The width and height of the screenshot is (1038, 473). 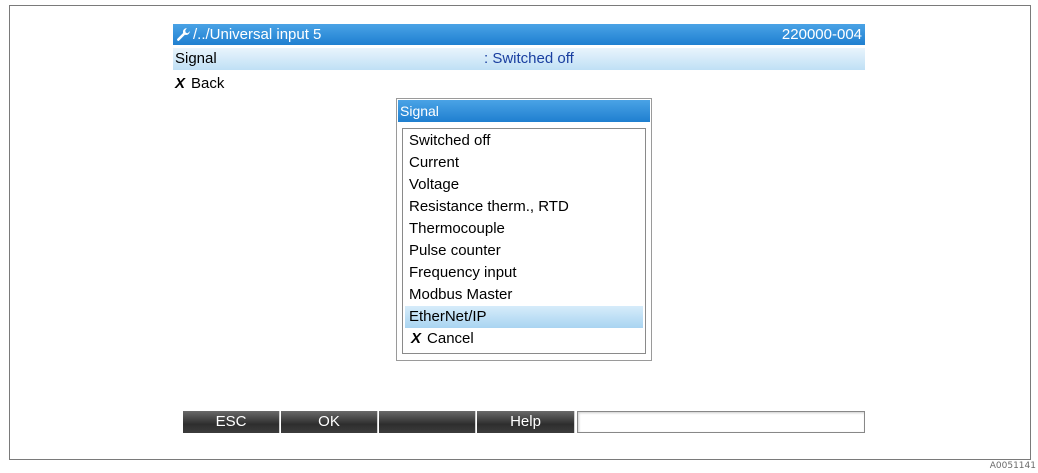 I want to click on back-menu-item: X Back, so click(x=198, y=84).